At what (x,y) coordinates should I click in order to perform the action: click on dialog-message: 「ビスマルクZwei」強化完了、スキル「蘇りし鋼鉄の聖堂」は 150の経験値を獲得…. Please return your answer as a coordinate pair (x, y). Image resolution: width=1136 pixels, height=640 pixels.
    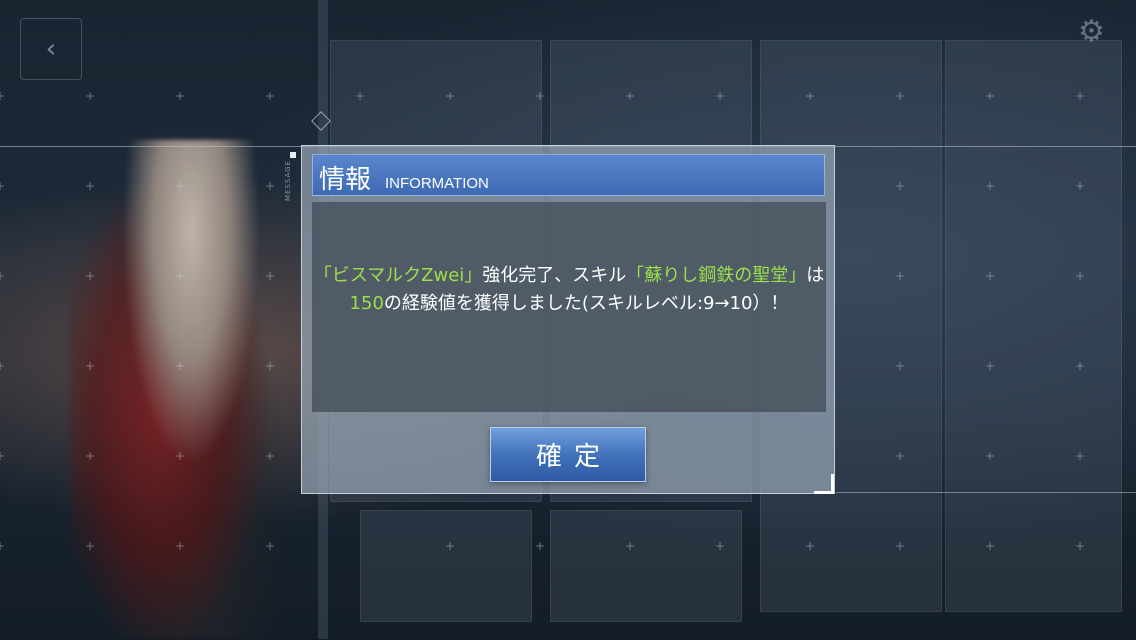
    Looking at the image, I should click on (569, 290).